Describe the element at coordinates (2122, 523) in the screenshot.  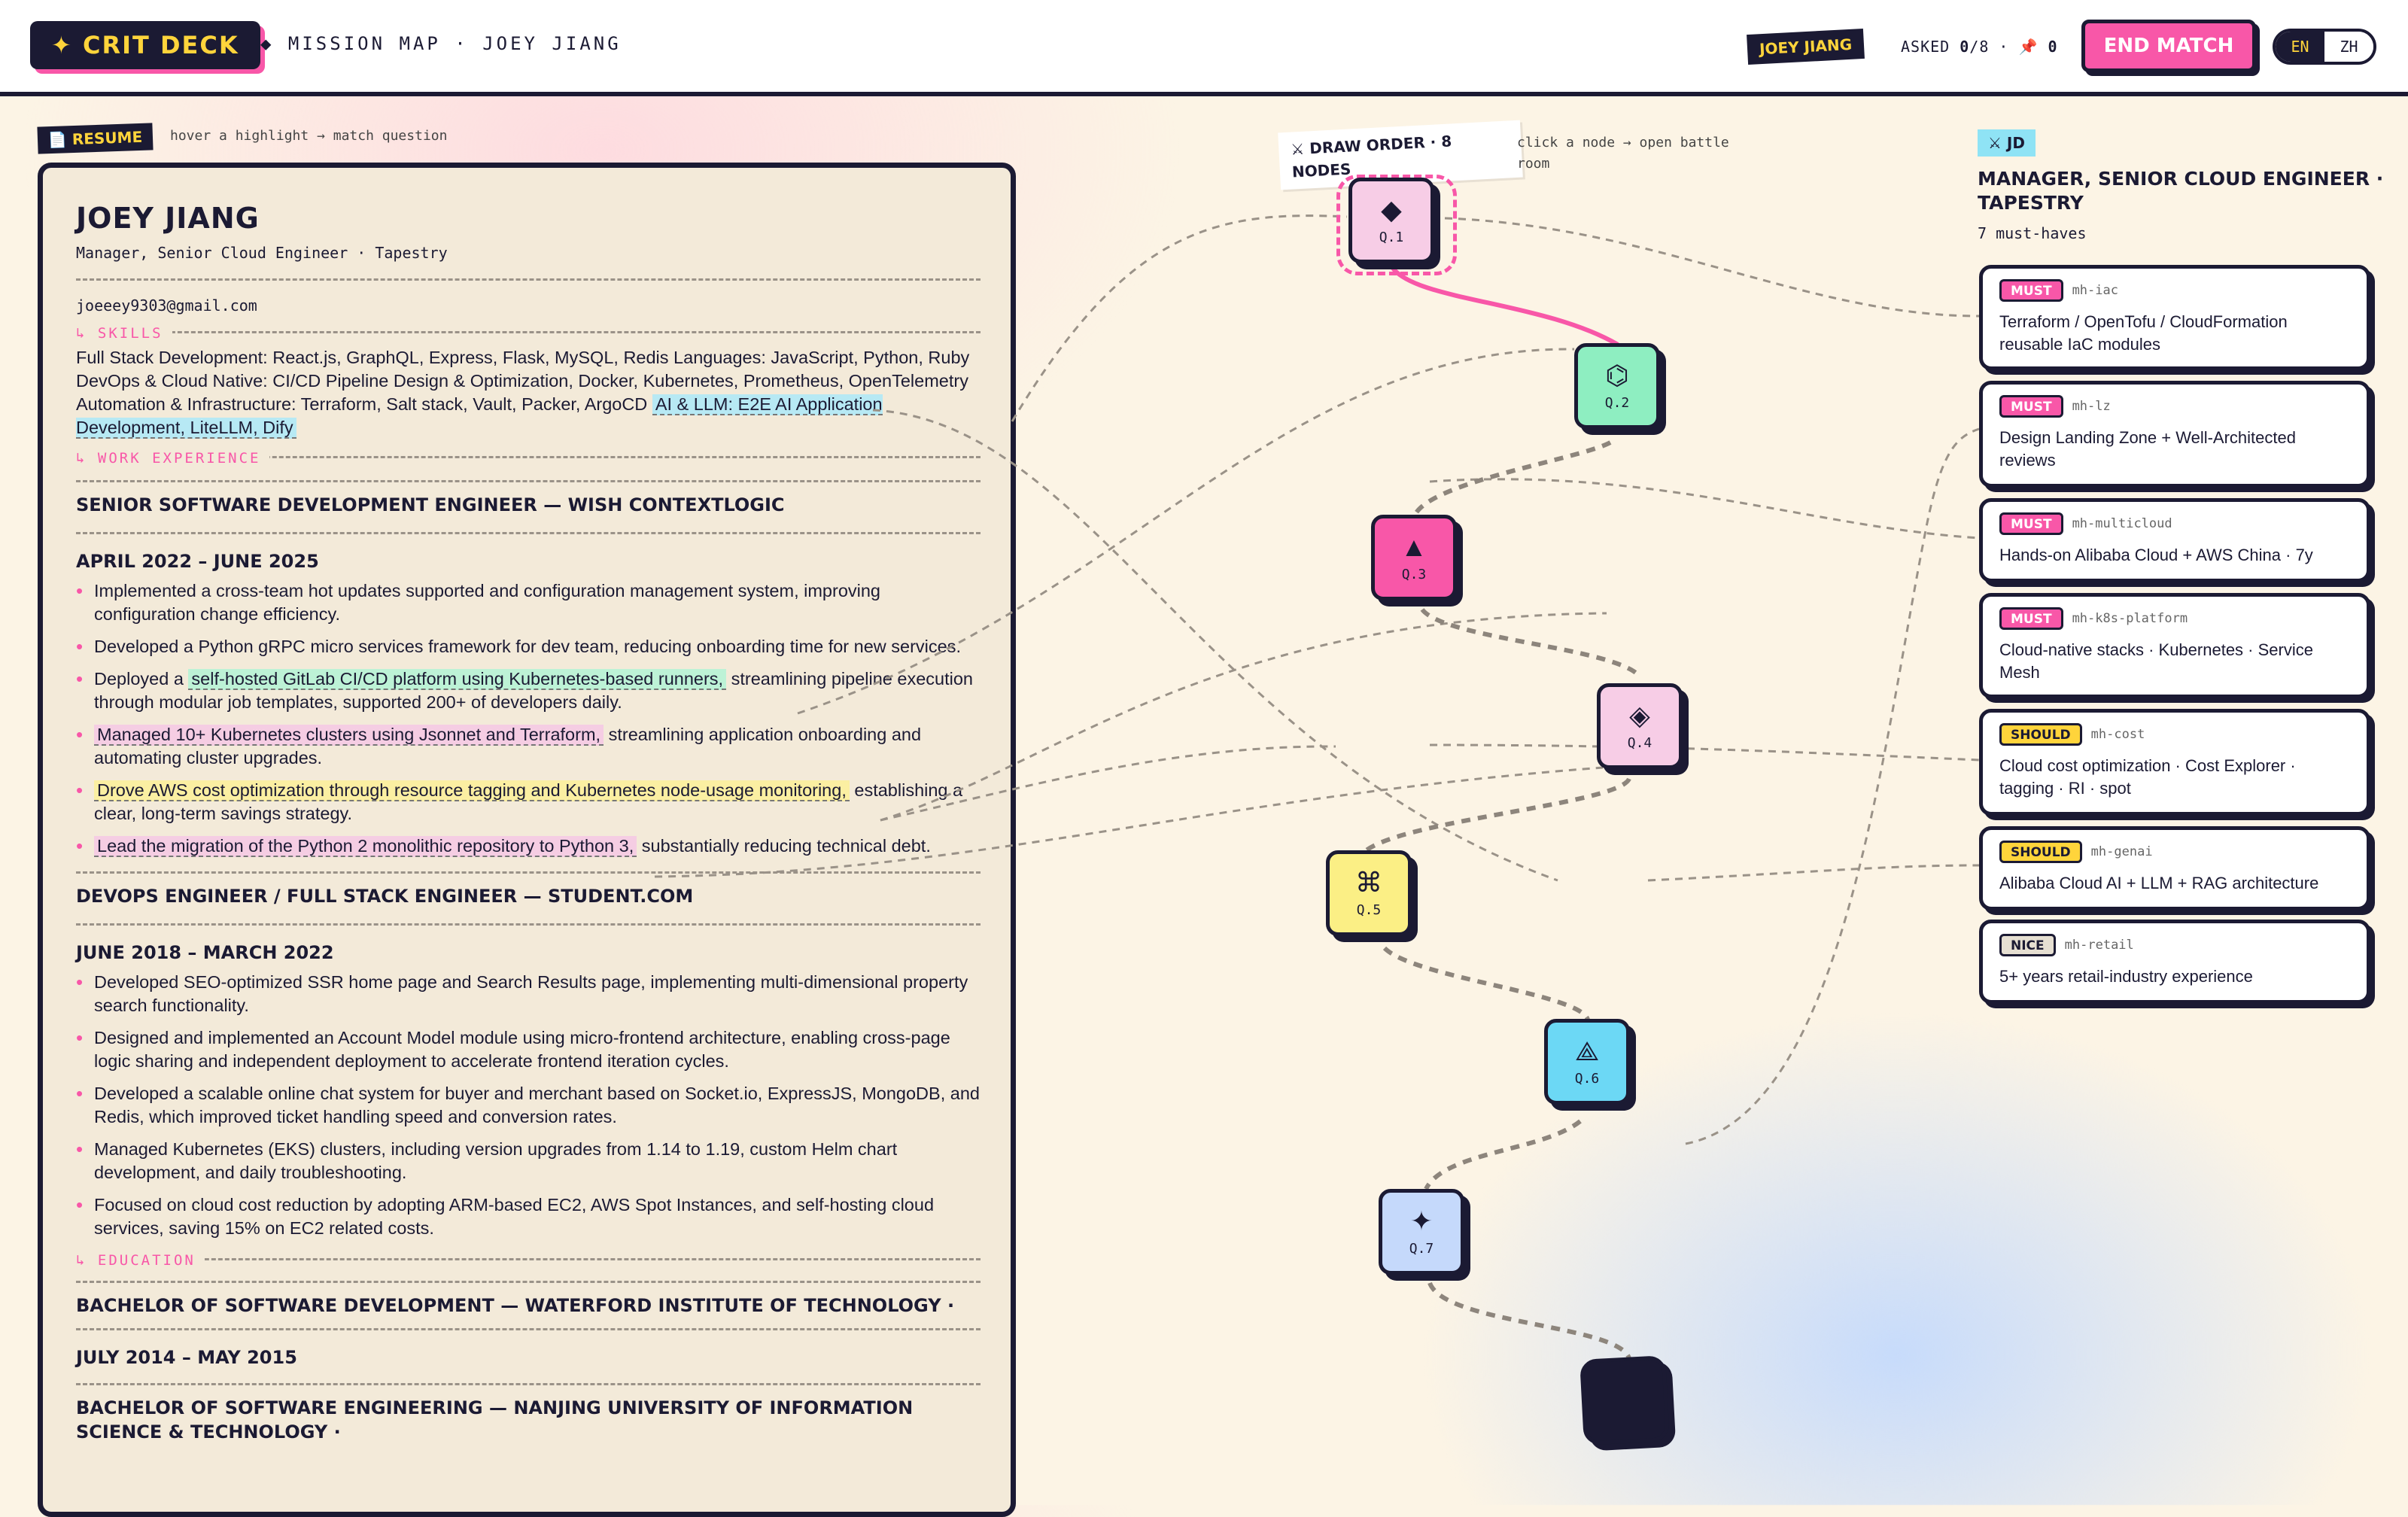
I see `requirement-id: mh-multicloud` at that location.